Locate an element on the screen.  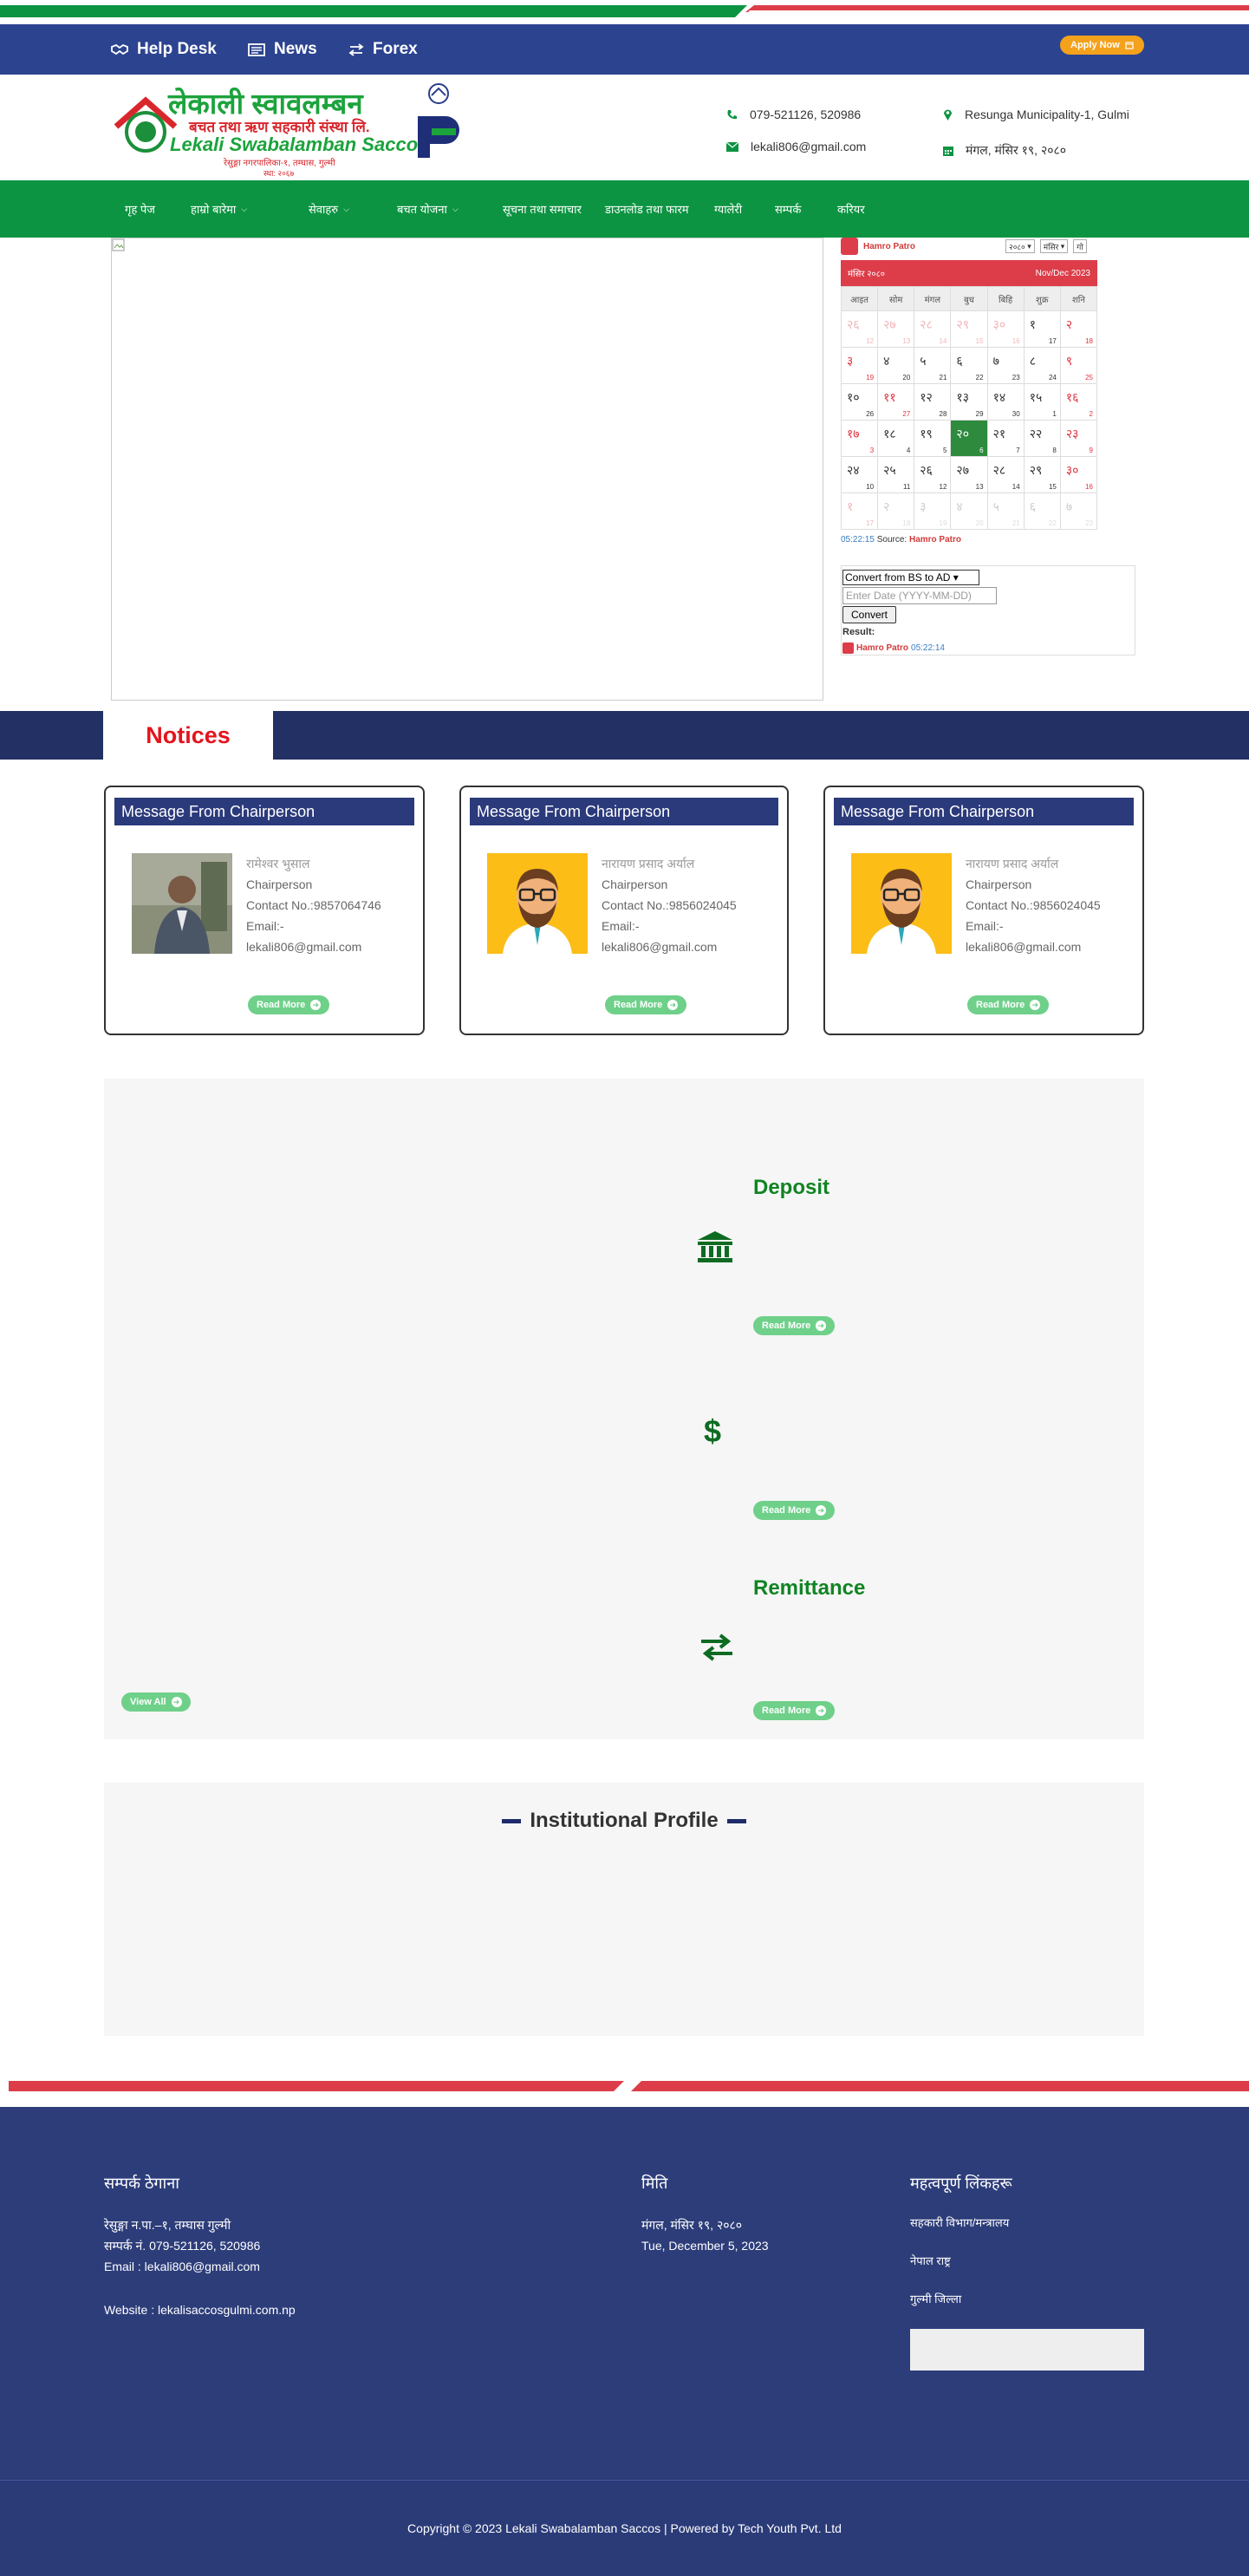
calendar-day: १९ 5 is located at coordinates (933, 439).